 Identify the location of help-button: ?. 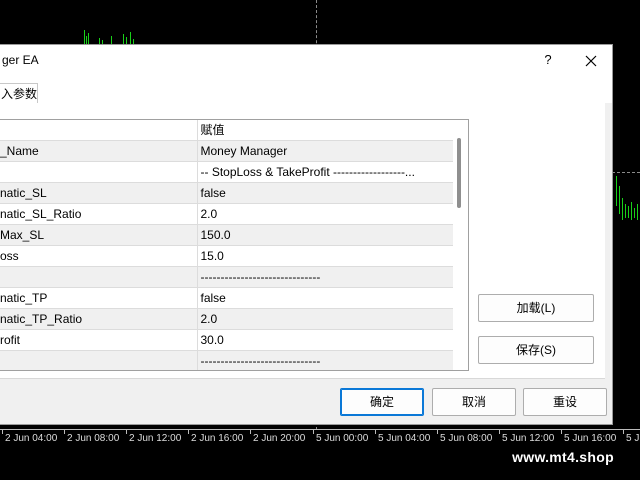
(548, 60).